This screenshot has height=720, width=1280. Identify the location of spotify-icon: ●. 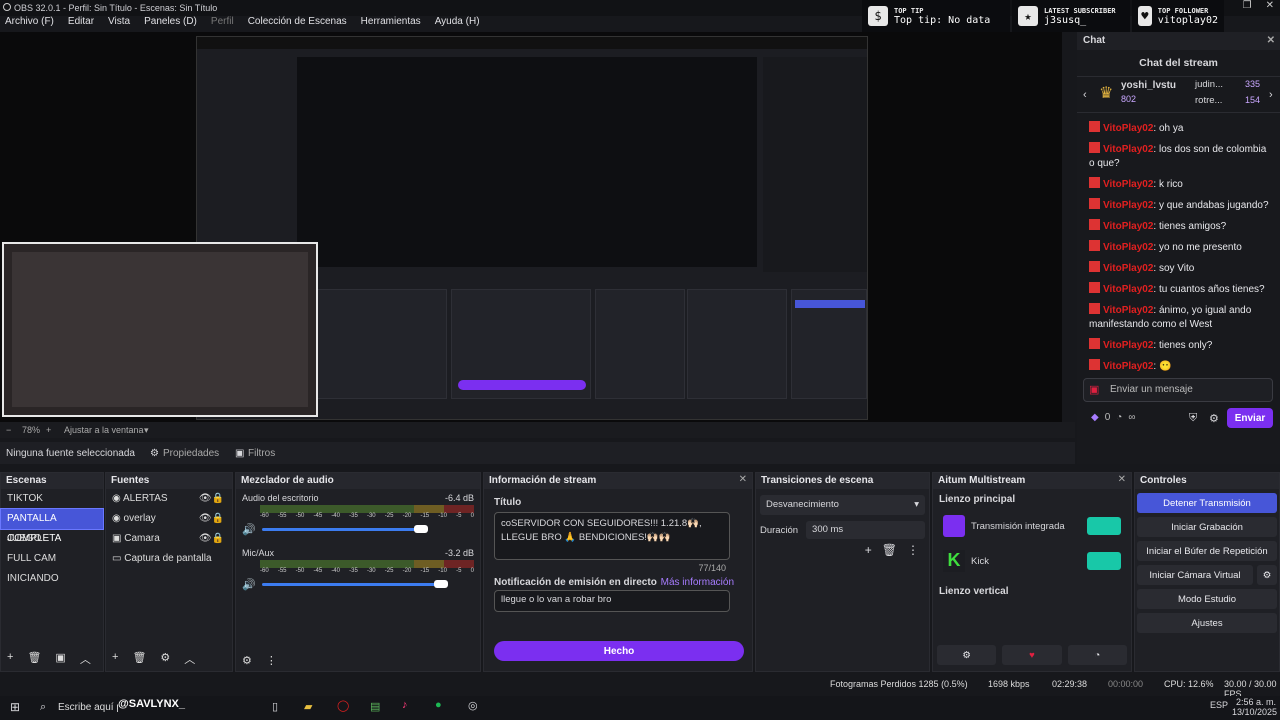
(438, 705).